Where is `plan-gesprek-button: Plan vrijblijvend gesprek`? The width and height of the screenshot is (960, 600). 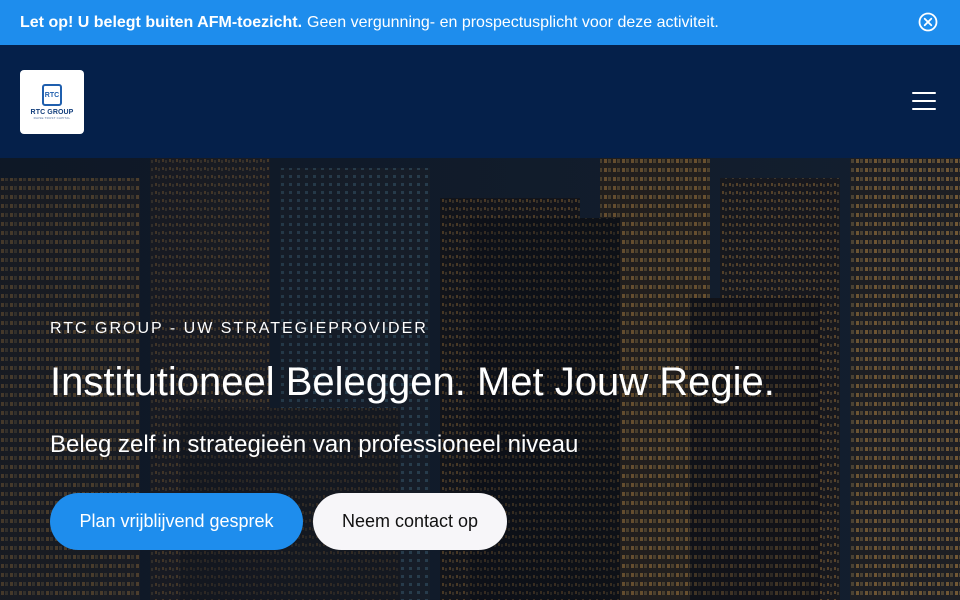 plan-gesprek-button: Plan vrijblijvend gesprek is located at coordinates (176, 521).